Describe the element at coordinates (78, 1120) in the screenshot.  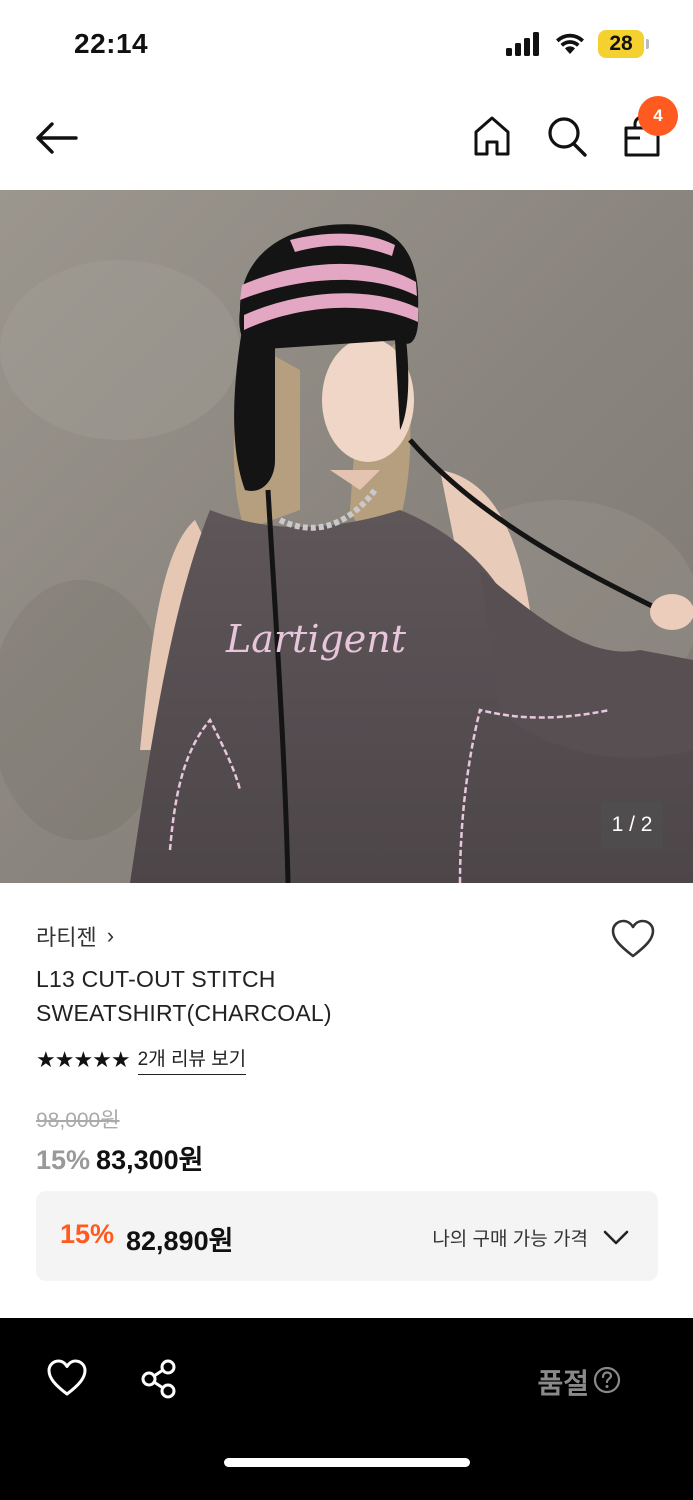
I see `original-price: 98,000원` at that location.